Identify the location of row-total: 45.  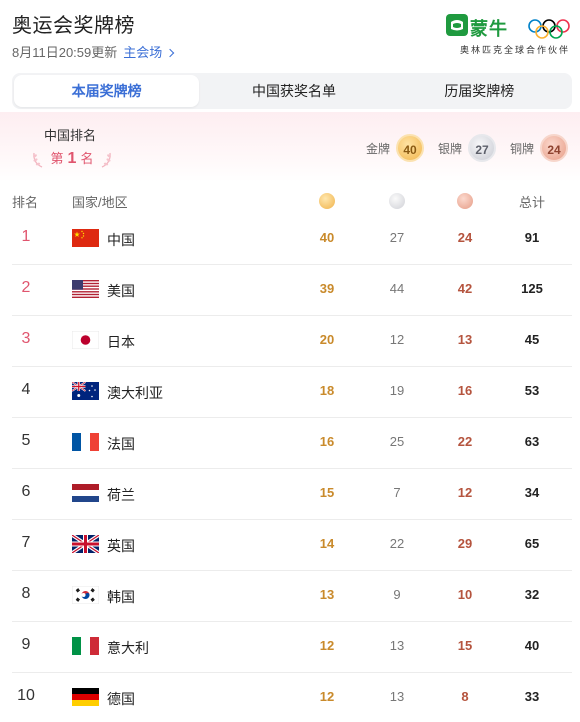
(532, 339).